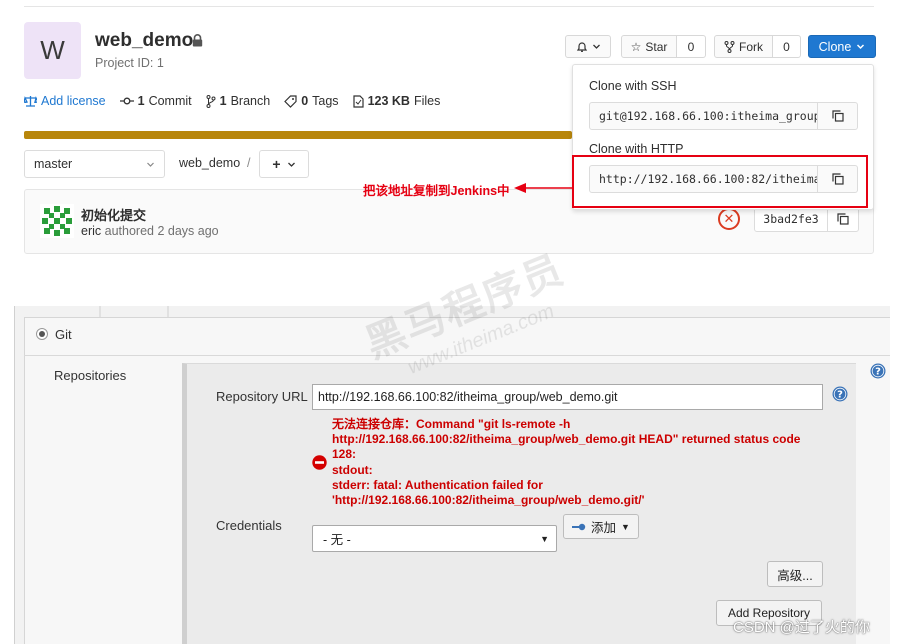  What do you see at coordinates (434, 538) in the screenshot?
I see `credentials-select: - 无 - ▼` at bounding box center [434, 538].